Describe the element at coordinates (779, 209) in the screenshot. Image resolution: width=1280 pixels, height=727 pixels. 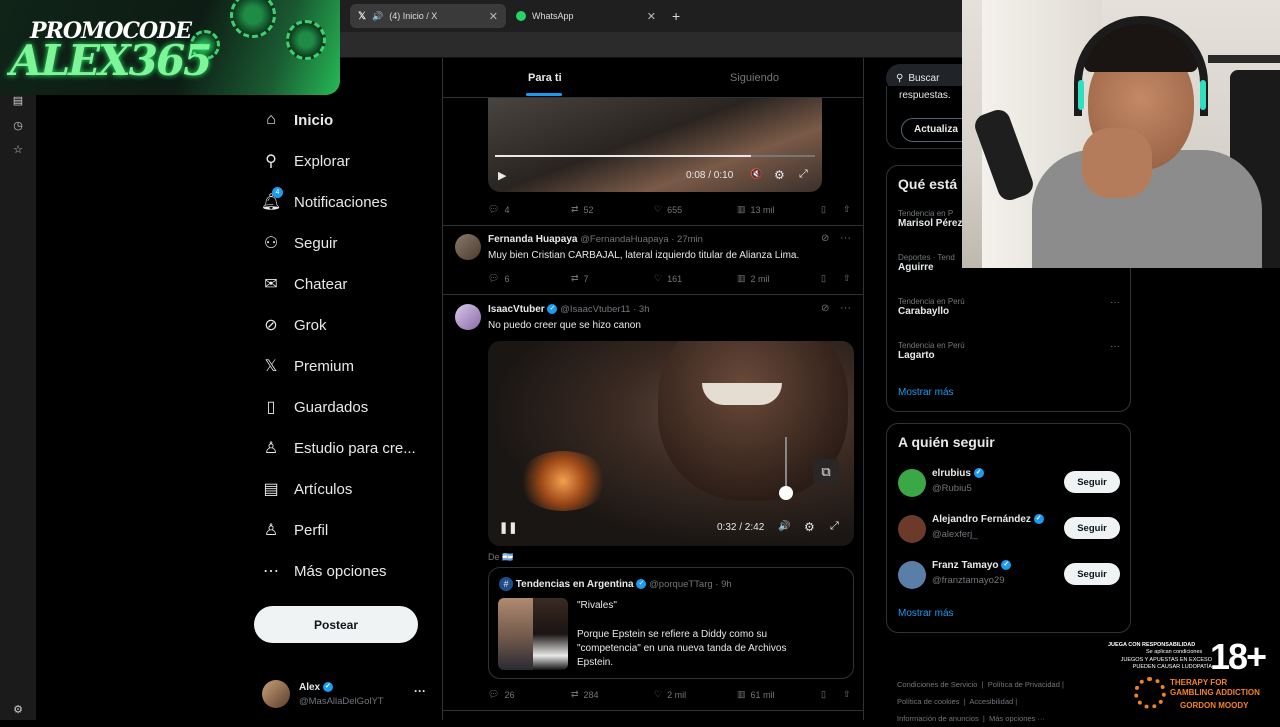
I see `views-button: ▥ 13 mil` at that location.